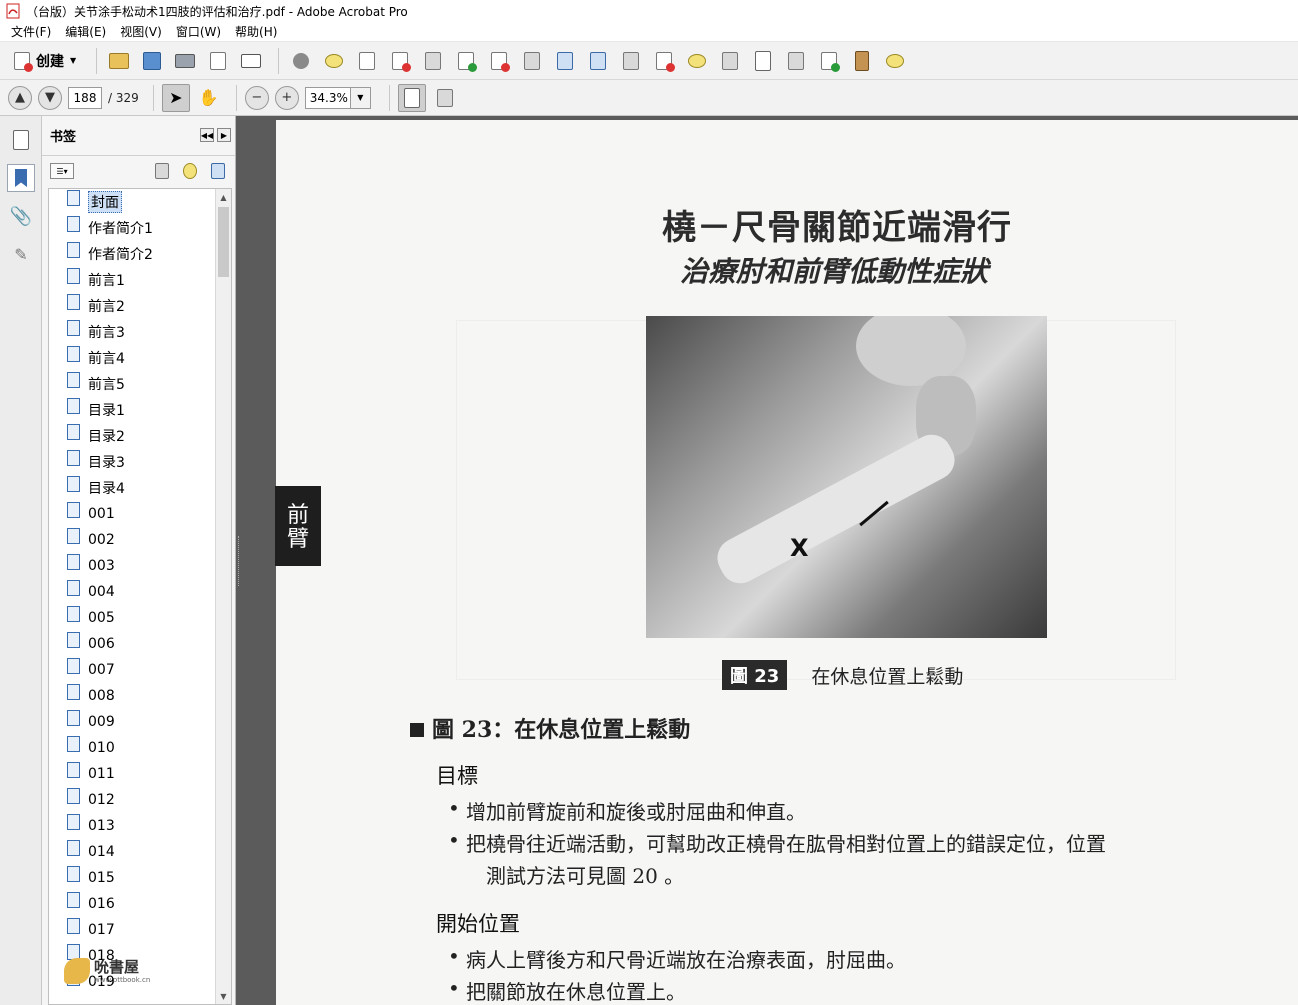 The height and width of the screenshot is (1005, 1298). I want to click on page-thumbnails-button, so click(21, 140).